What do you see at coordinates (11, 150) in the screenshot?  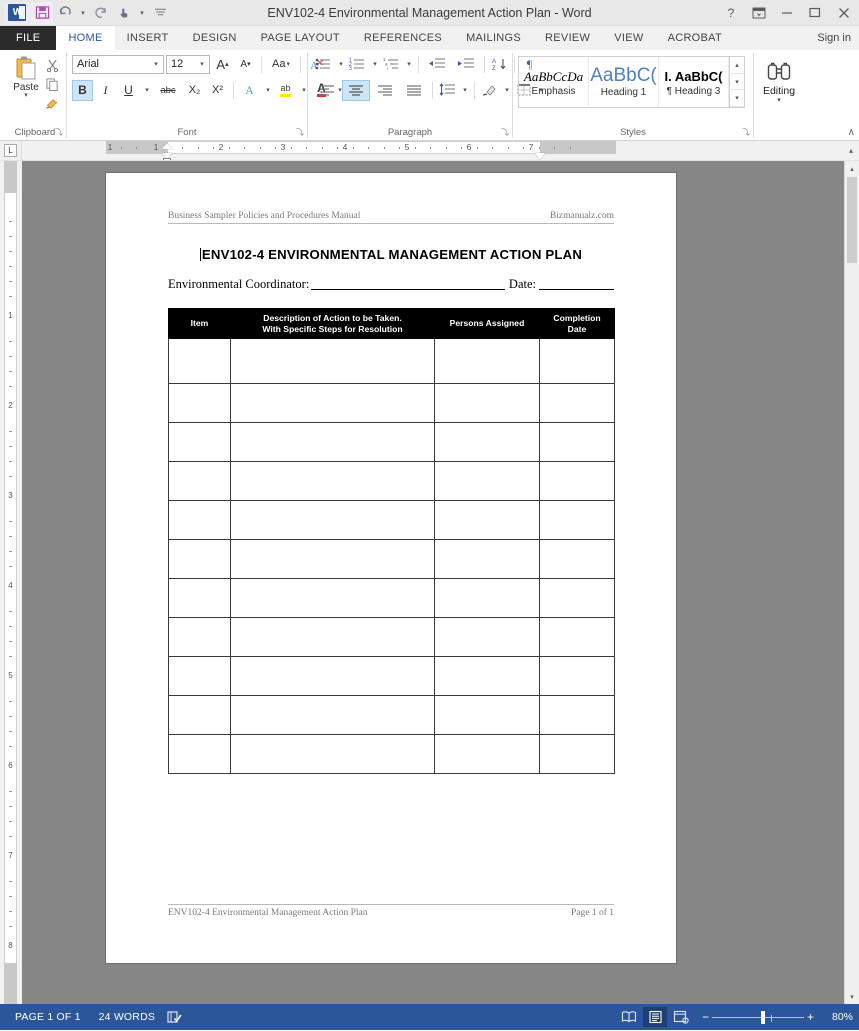 I see `tab-stop-selector: L` at bounding box center [11, 150].